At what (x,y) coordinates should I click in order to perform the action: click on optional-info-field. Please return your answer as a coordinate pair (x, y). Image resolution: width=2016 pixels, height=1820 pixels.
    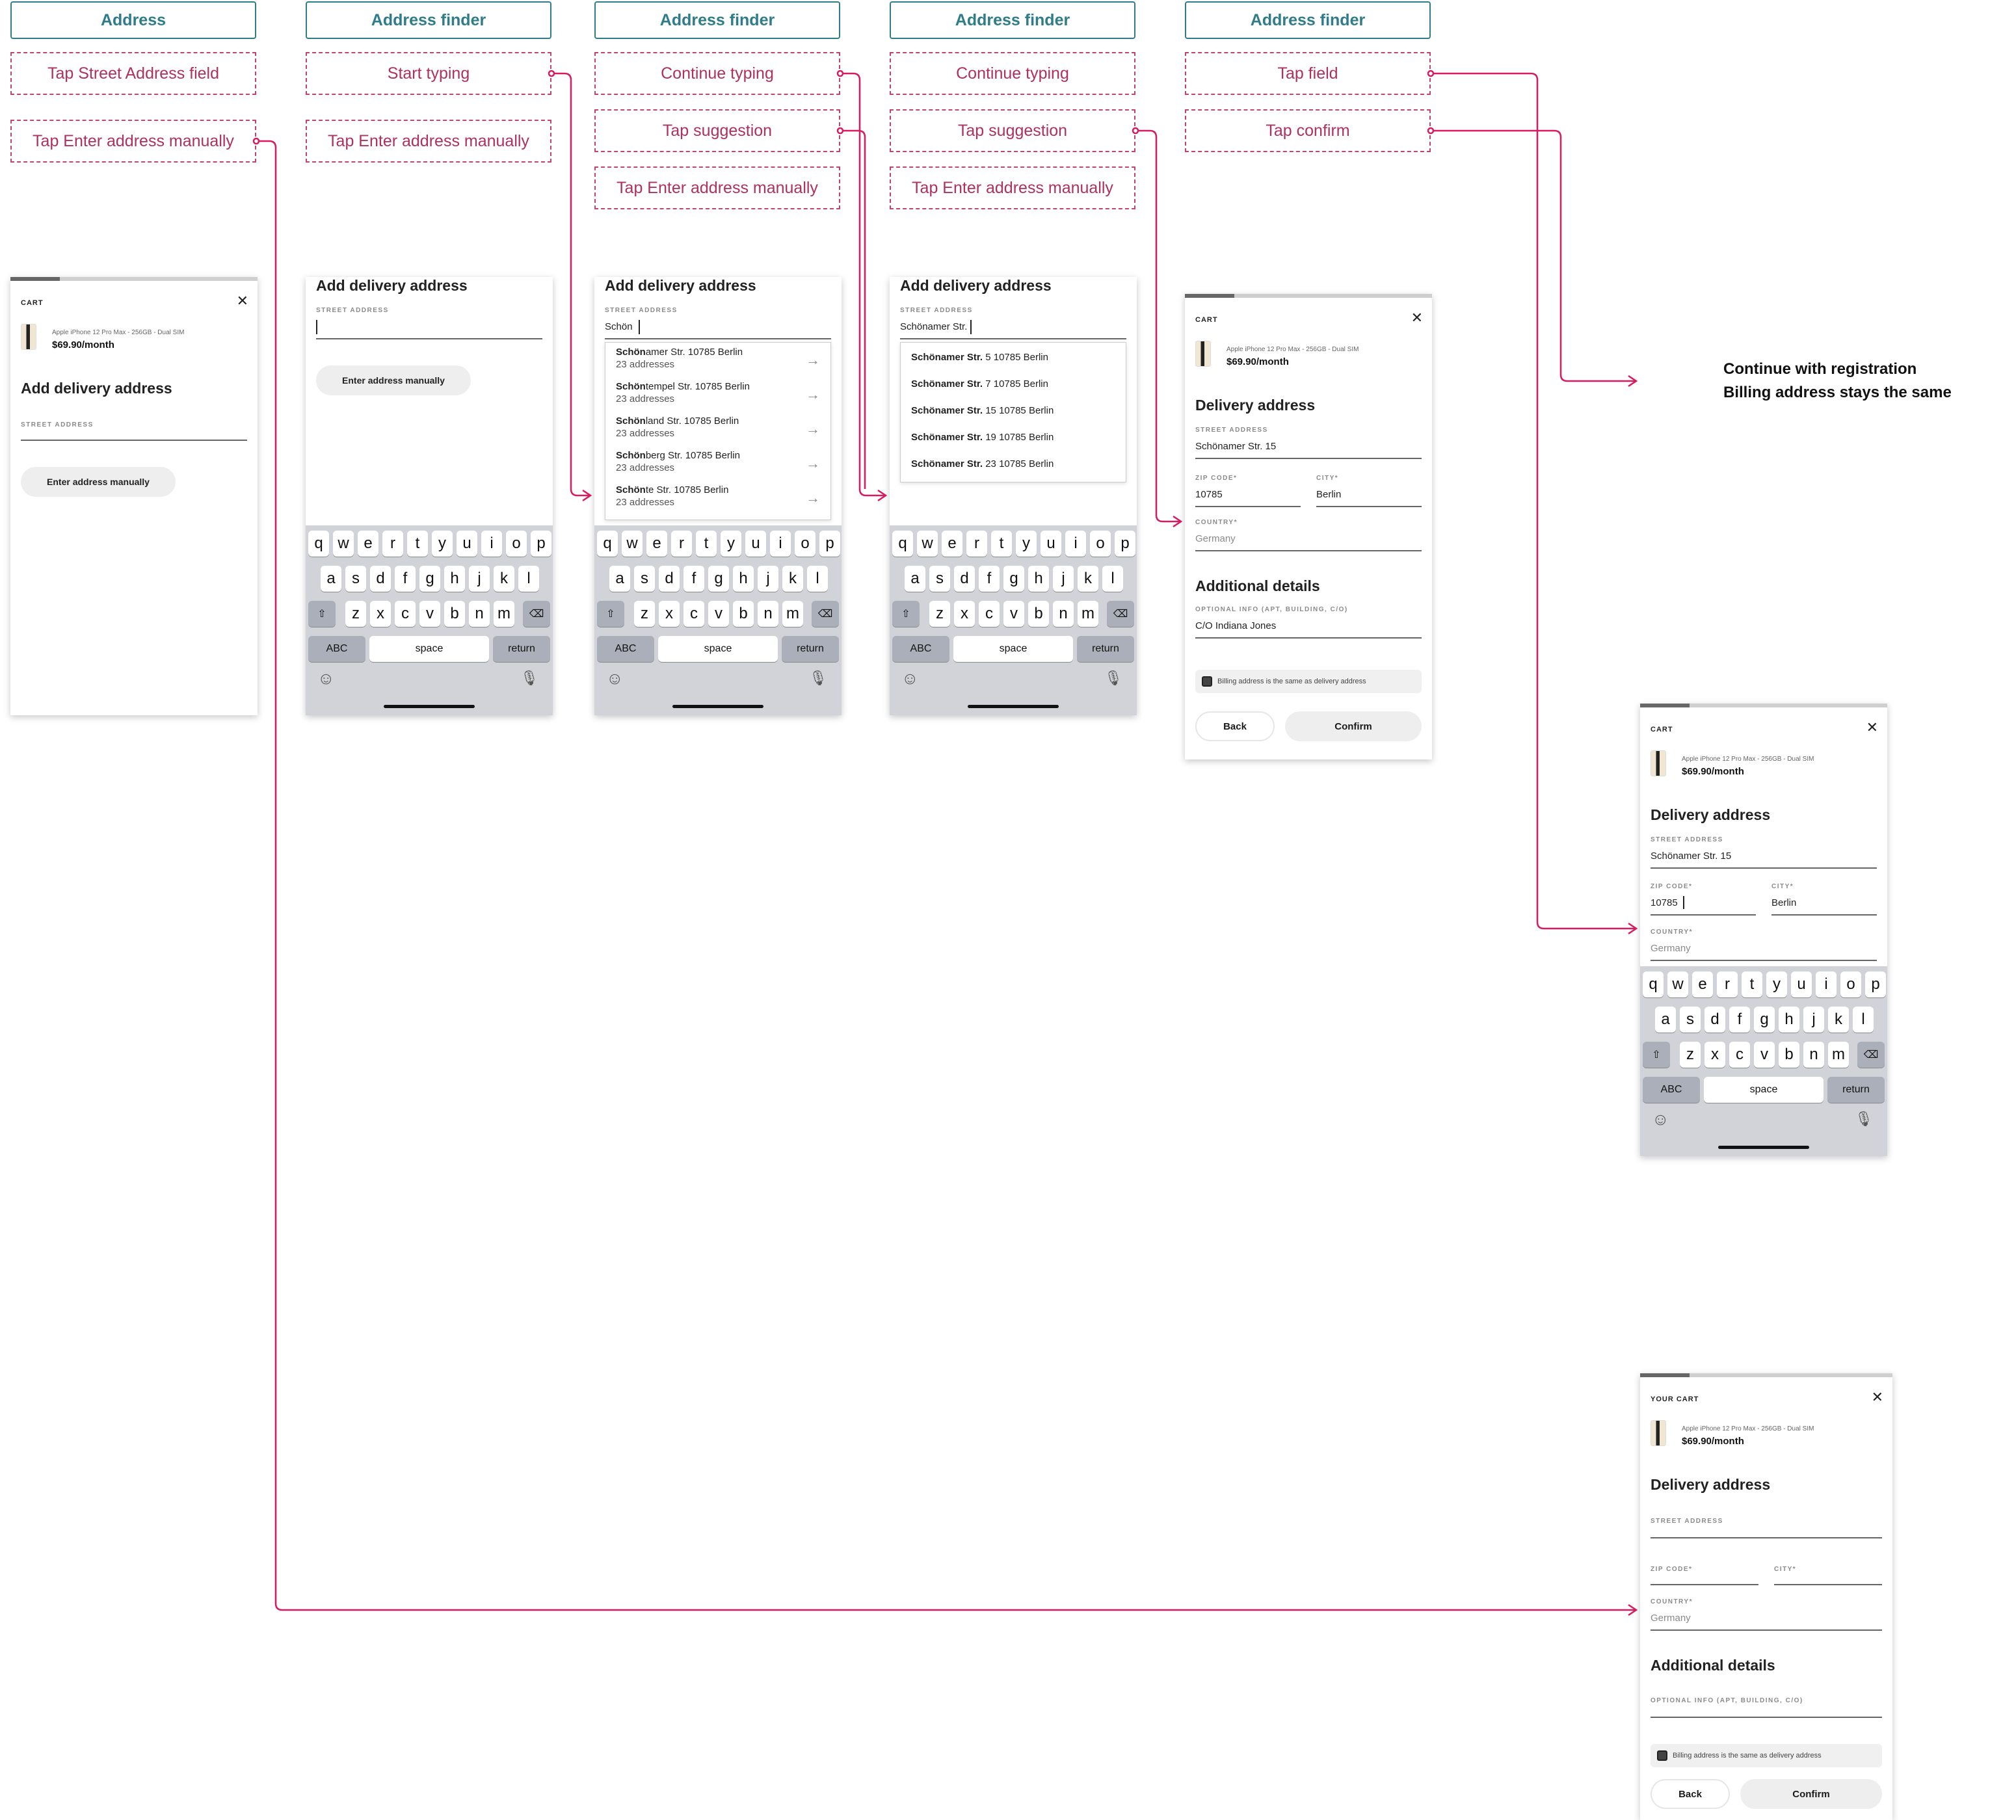
    Looking at the image, I should click on (1308, 638).